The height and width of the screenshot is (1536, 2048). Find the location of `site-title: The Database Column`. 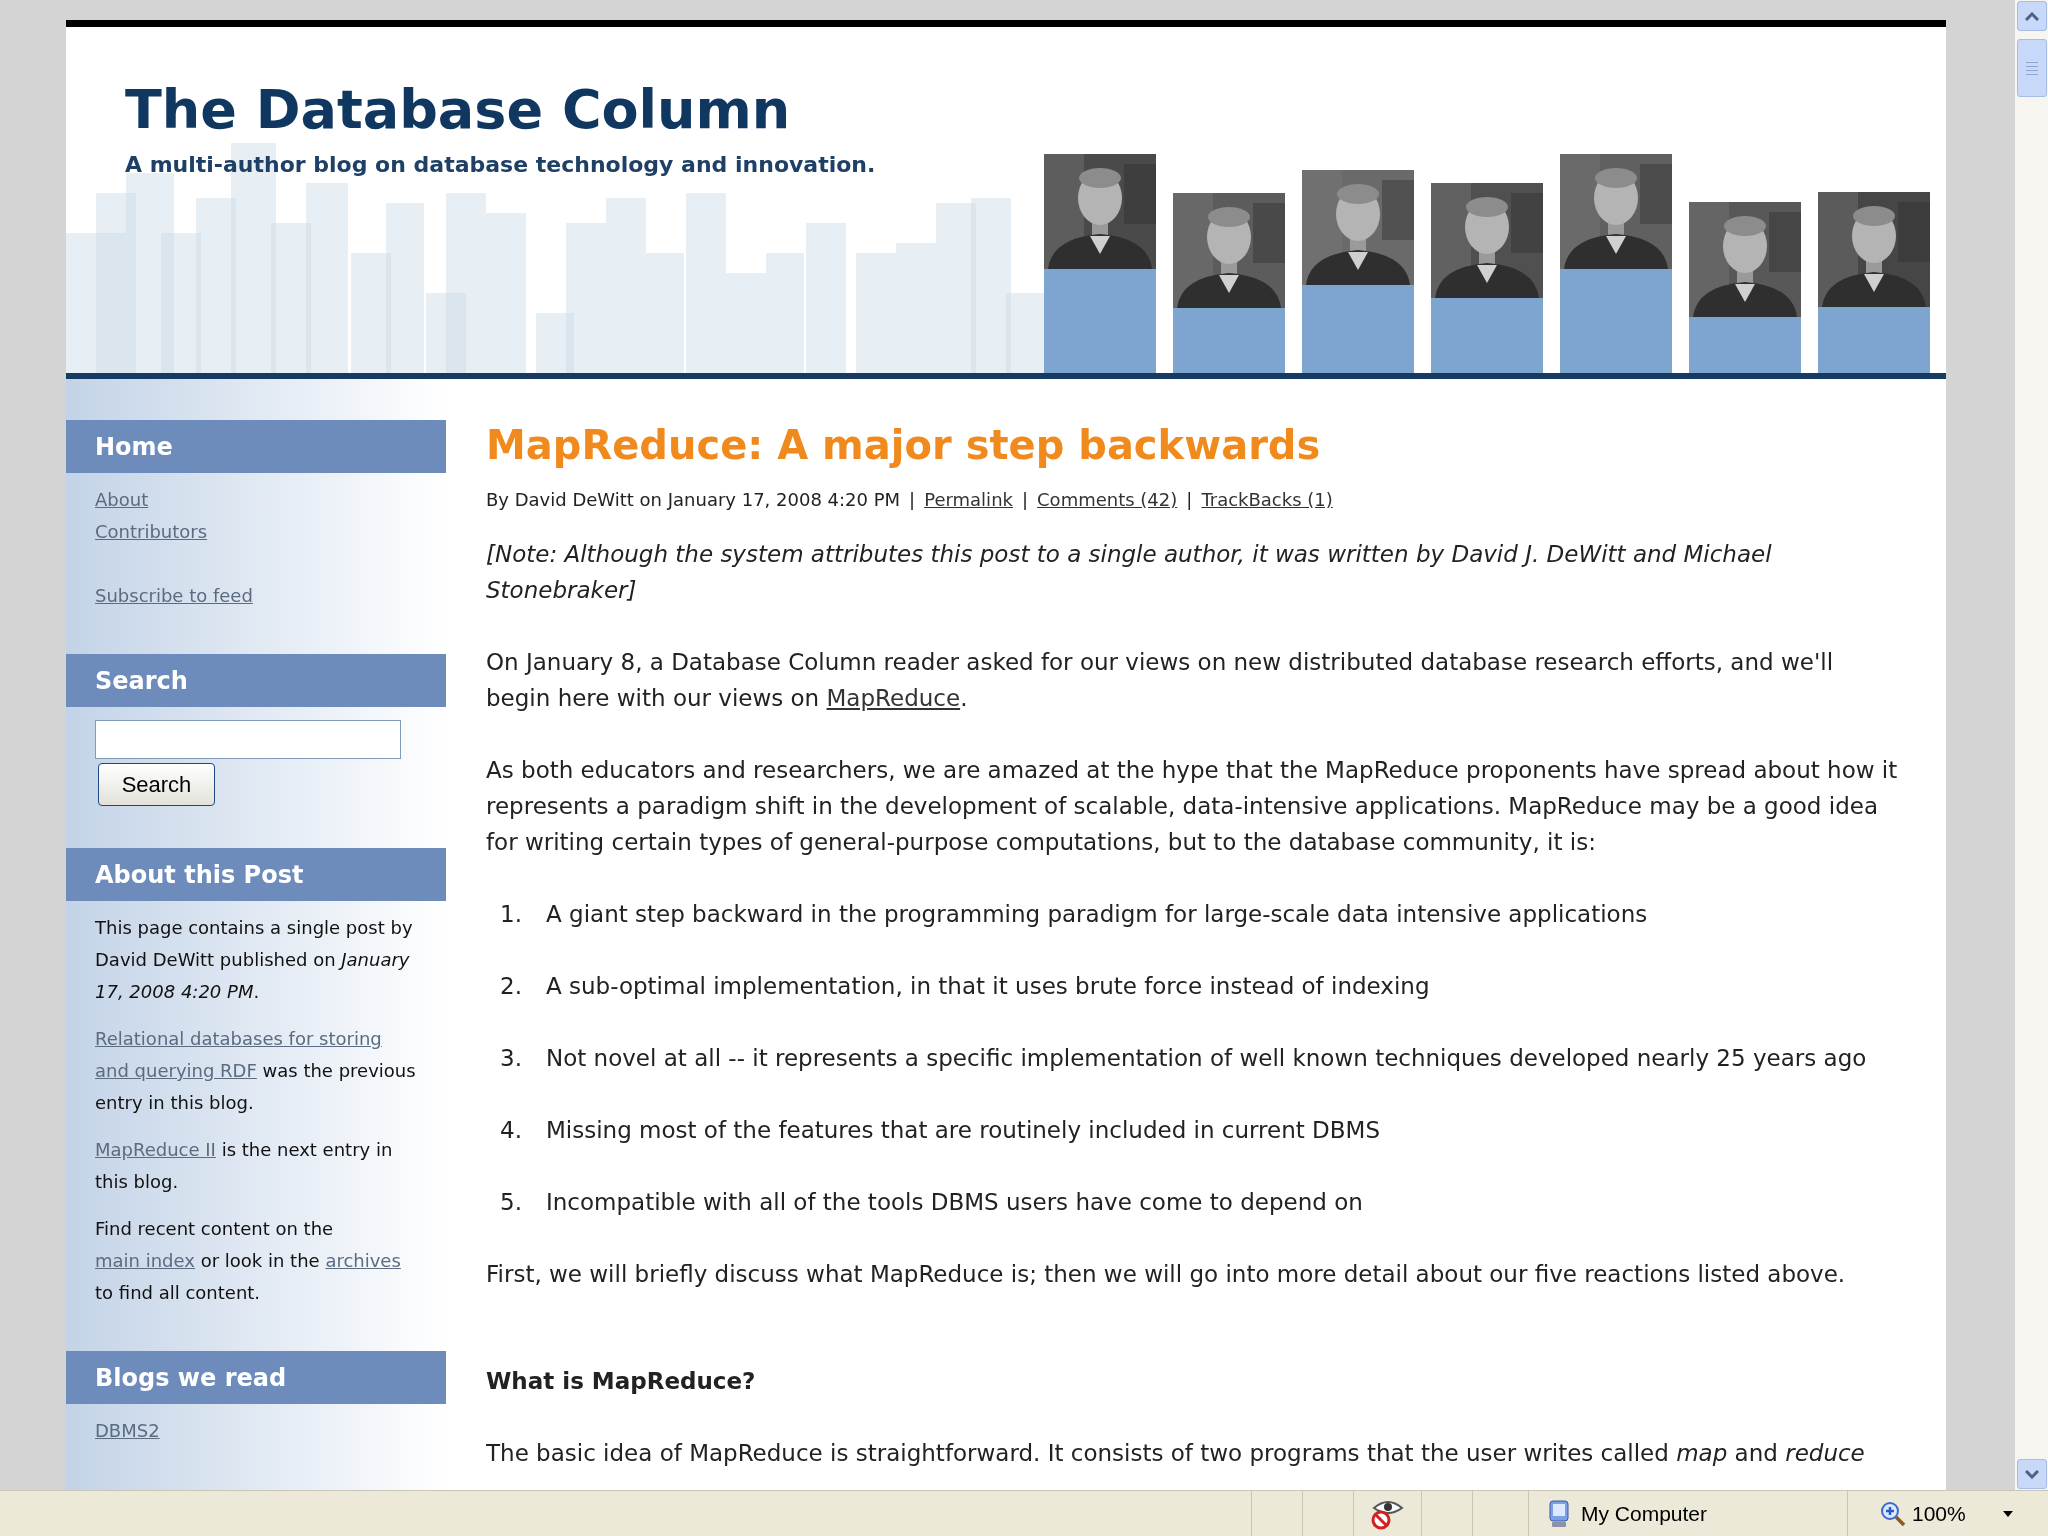

site-title: The Database Column is located at coordinates (458, 110).